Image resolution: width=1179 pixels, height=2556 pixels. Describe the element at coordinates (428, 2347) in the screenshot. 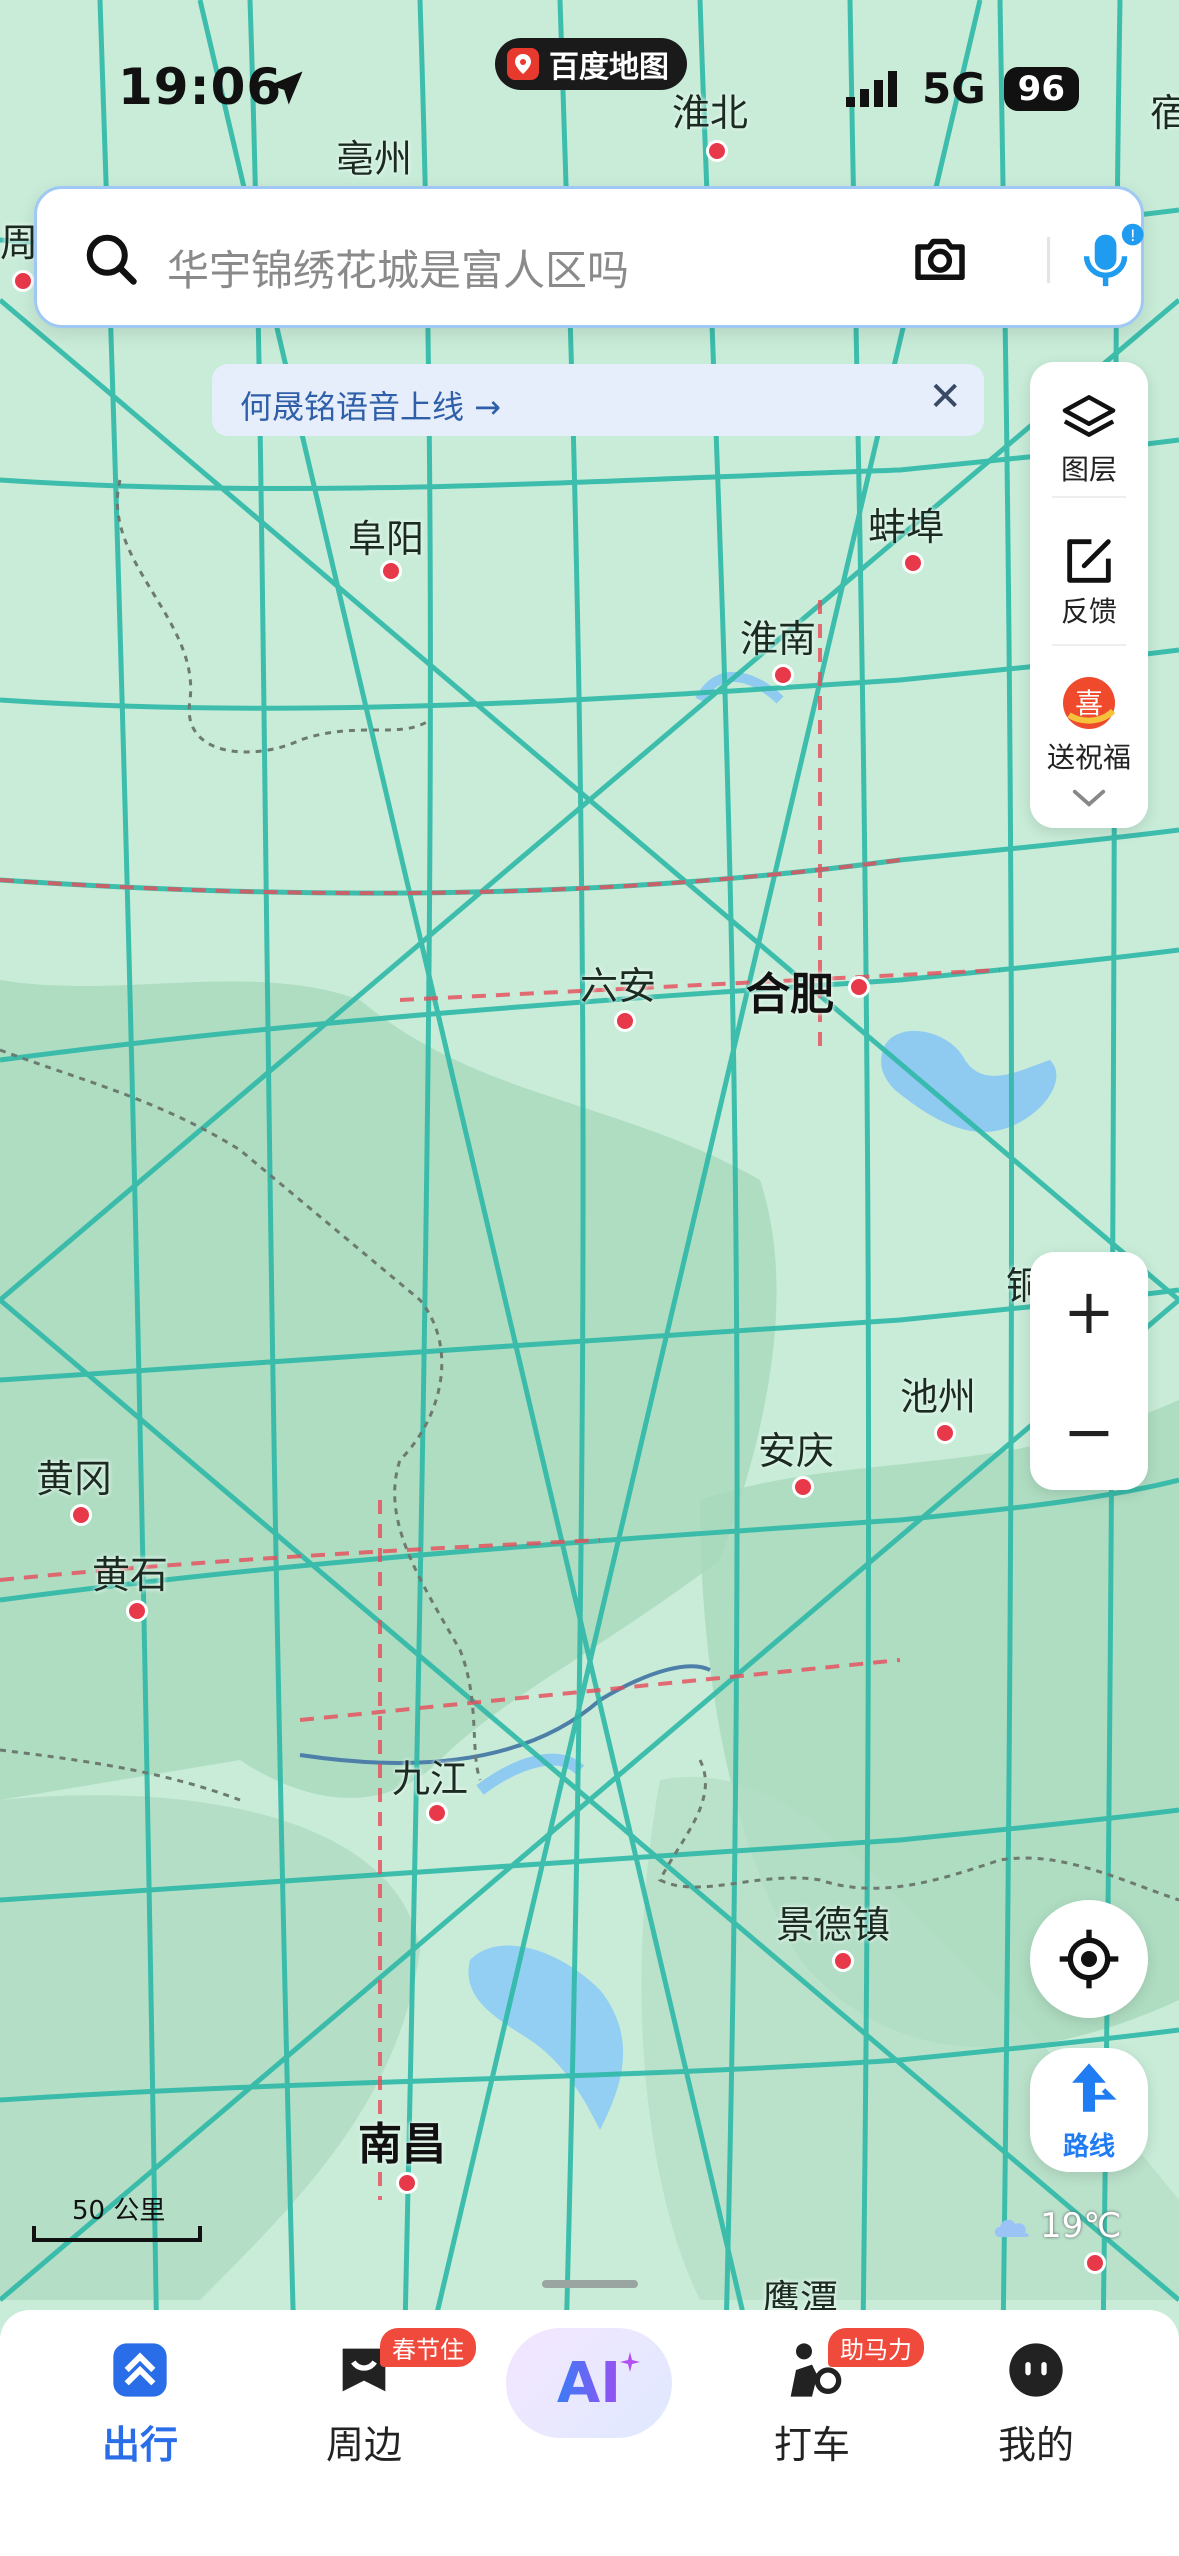

I see `nav-nearby-badge: 春节住` at that location.